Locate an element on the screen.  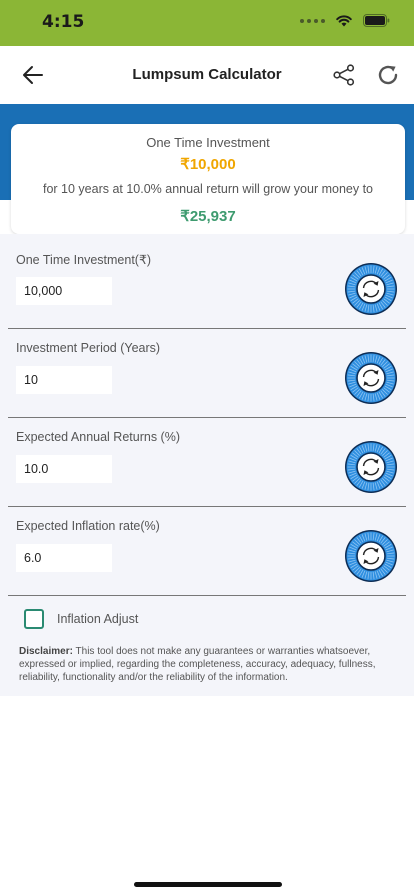
annual-returns-input is located at coordinates (64, 469).